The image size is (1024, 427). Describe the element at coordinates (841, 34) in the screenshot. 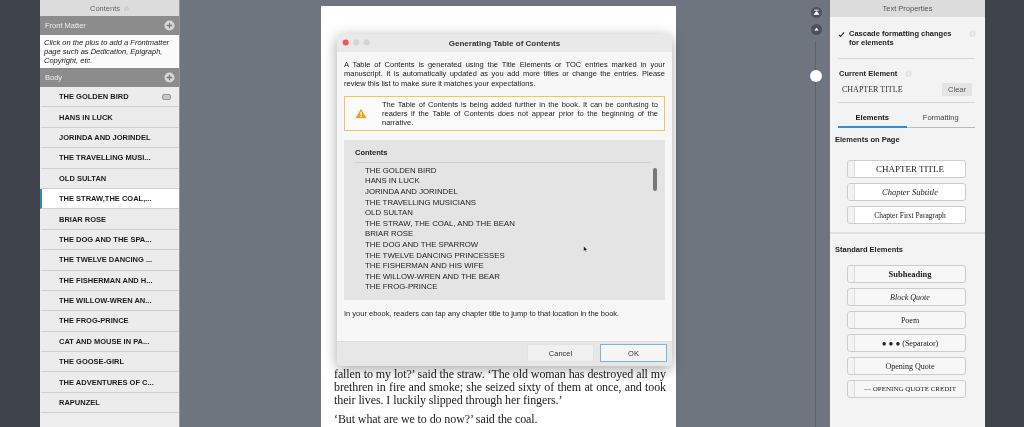

I see `checkbox` at that location.